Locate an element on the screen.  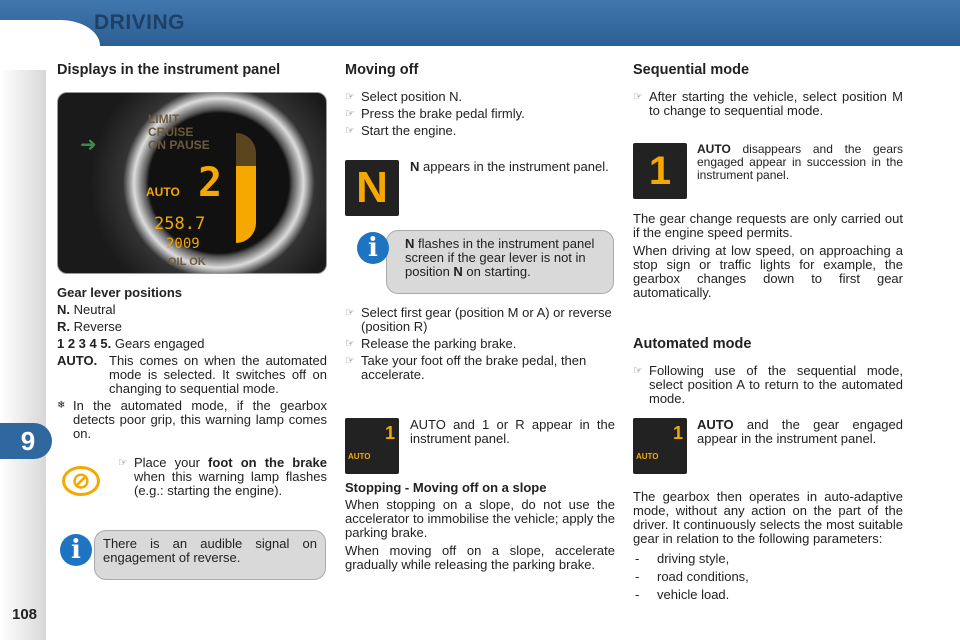
panel-pause: ON PAUSE is located at coordinates (179, 145).